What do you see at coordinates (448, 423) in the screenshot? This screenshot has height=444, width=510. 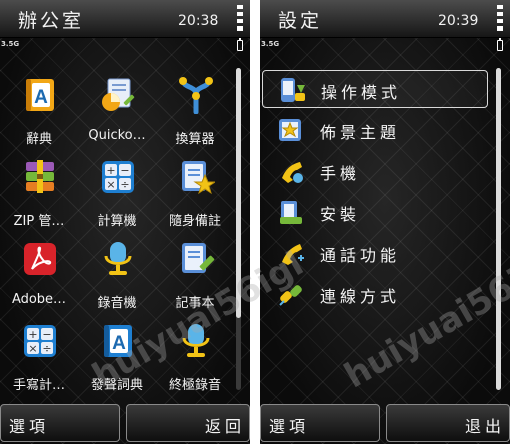 I see `exit-softkey: 退出` at bounding box center [448, 423].